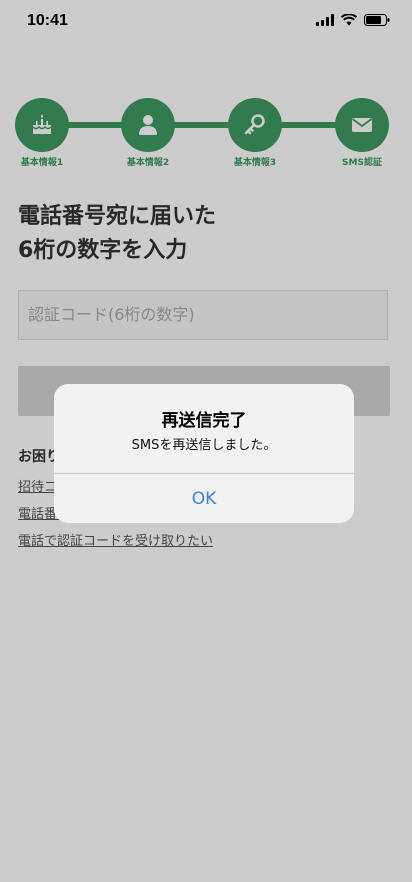  I want to click on alert-dialog: 再送信完了 SMSを再送信しました。 OK, so click(204, 453).